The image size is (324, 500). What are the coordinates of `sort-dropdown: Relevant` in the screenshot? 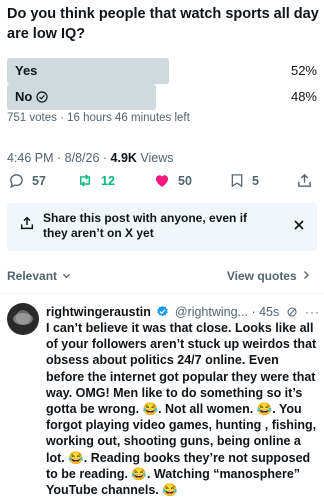 It's located at (39, 276).